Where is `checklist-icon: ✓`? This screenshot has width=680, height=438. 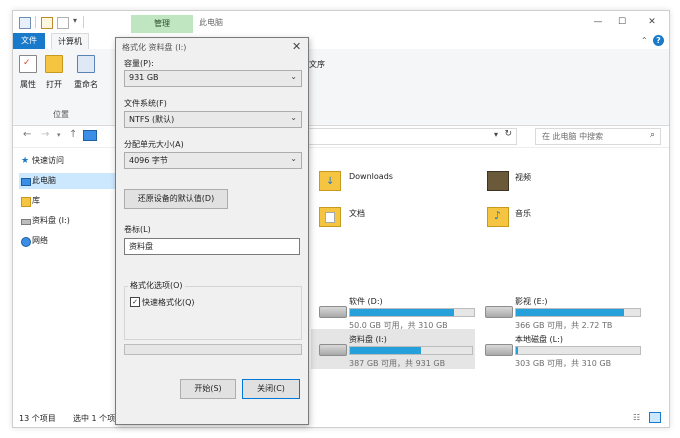 checklist-icon: ✓ is located at coordinates (28, 64).